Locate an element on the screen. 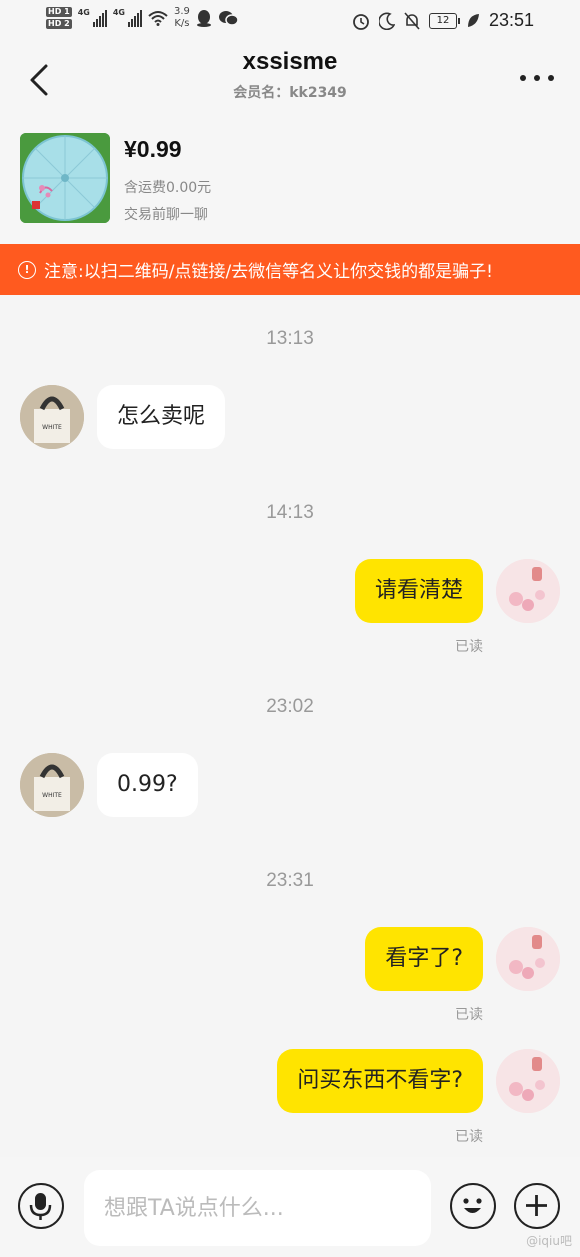  clock: 23:51 is located at coordinates (511, 20).